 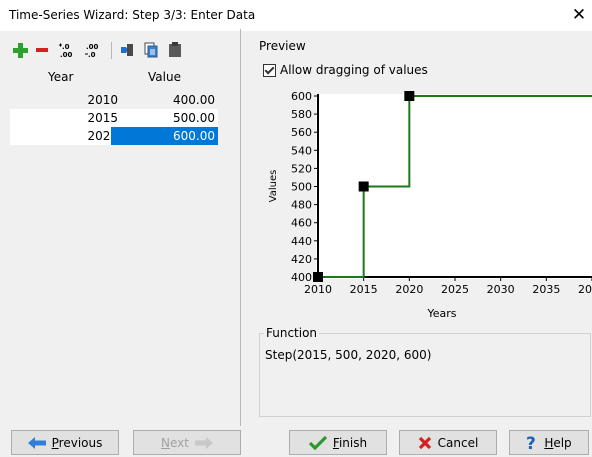 What do you see at coordinates (354, 70) in the screenshot?
I see `allow-dragging-label: Allow dragging of values` at bounding box center [354, 70].